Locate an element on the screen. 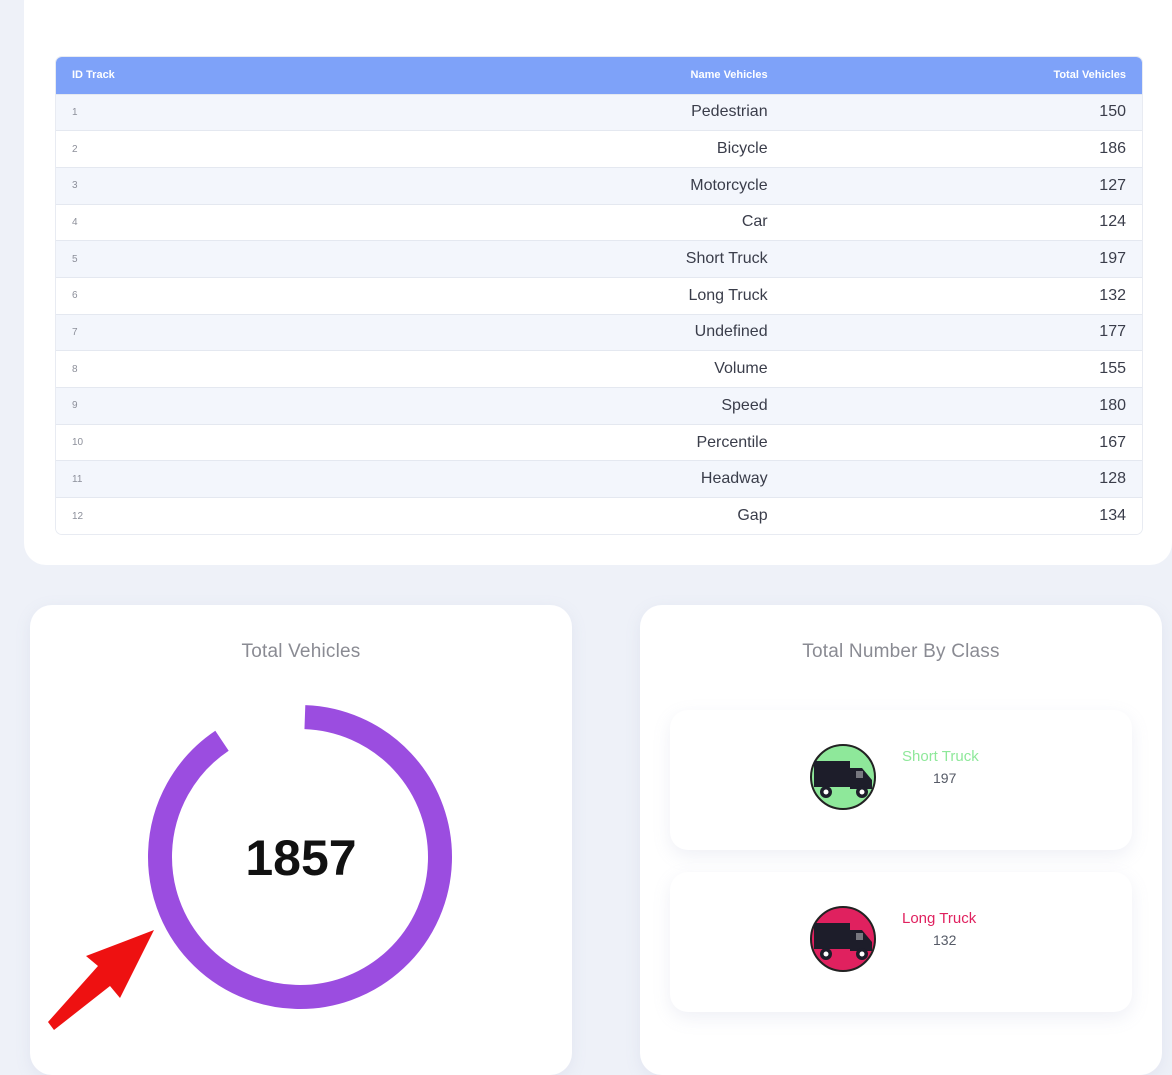 The width and height of the screenshot is (1172, 1075). table-row: 12 Gap 134 is located at coordinates (599, 516).